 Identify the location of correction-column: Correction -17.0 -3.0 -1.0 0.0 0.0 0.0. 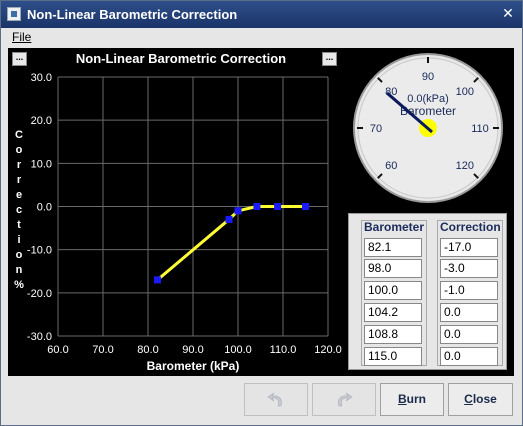
(470, 293).